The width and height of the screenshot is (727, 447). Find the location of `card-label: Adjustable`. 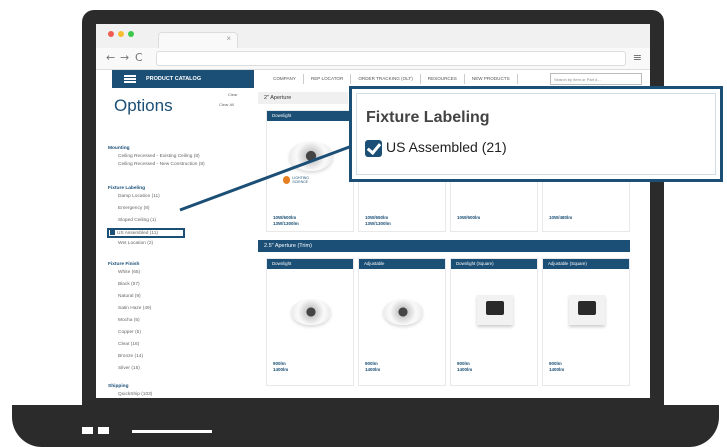

card-label: Adjustable is located at coordinates (402, 264).